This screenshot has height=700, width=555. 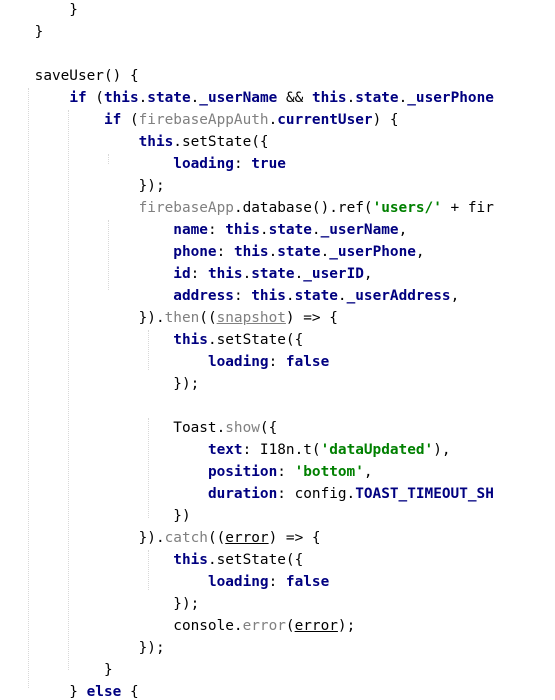 What do you see at coordinates (203, 120) in the screenshot?
I see `code-token: firebaseAppAuth` at bounding box center [203, 120].